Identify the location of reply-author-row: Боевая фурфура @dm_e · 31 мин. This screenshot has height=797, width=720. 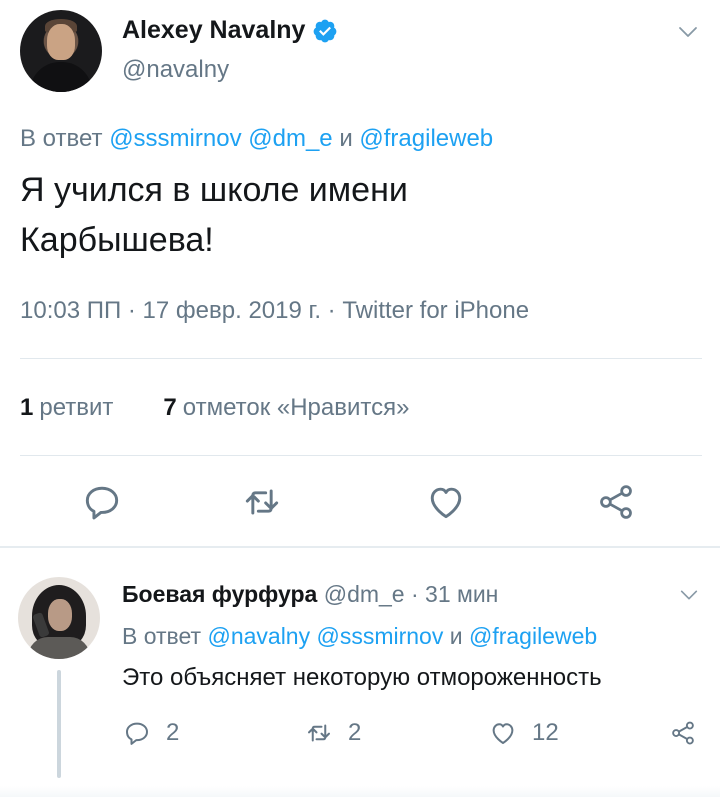
(310, 594).